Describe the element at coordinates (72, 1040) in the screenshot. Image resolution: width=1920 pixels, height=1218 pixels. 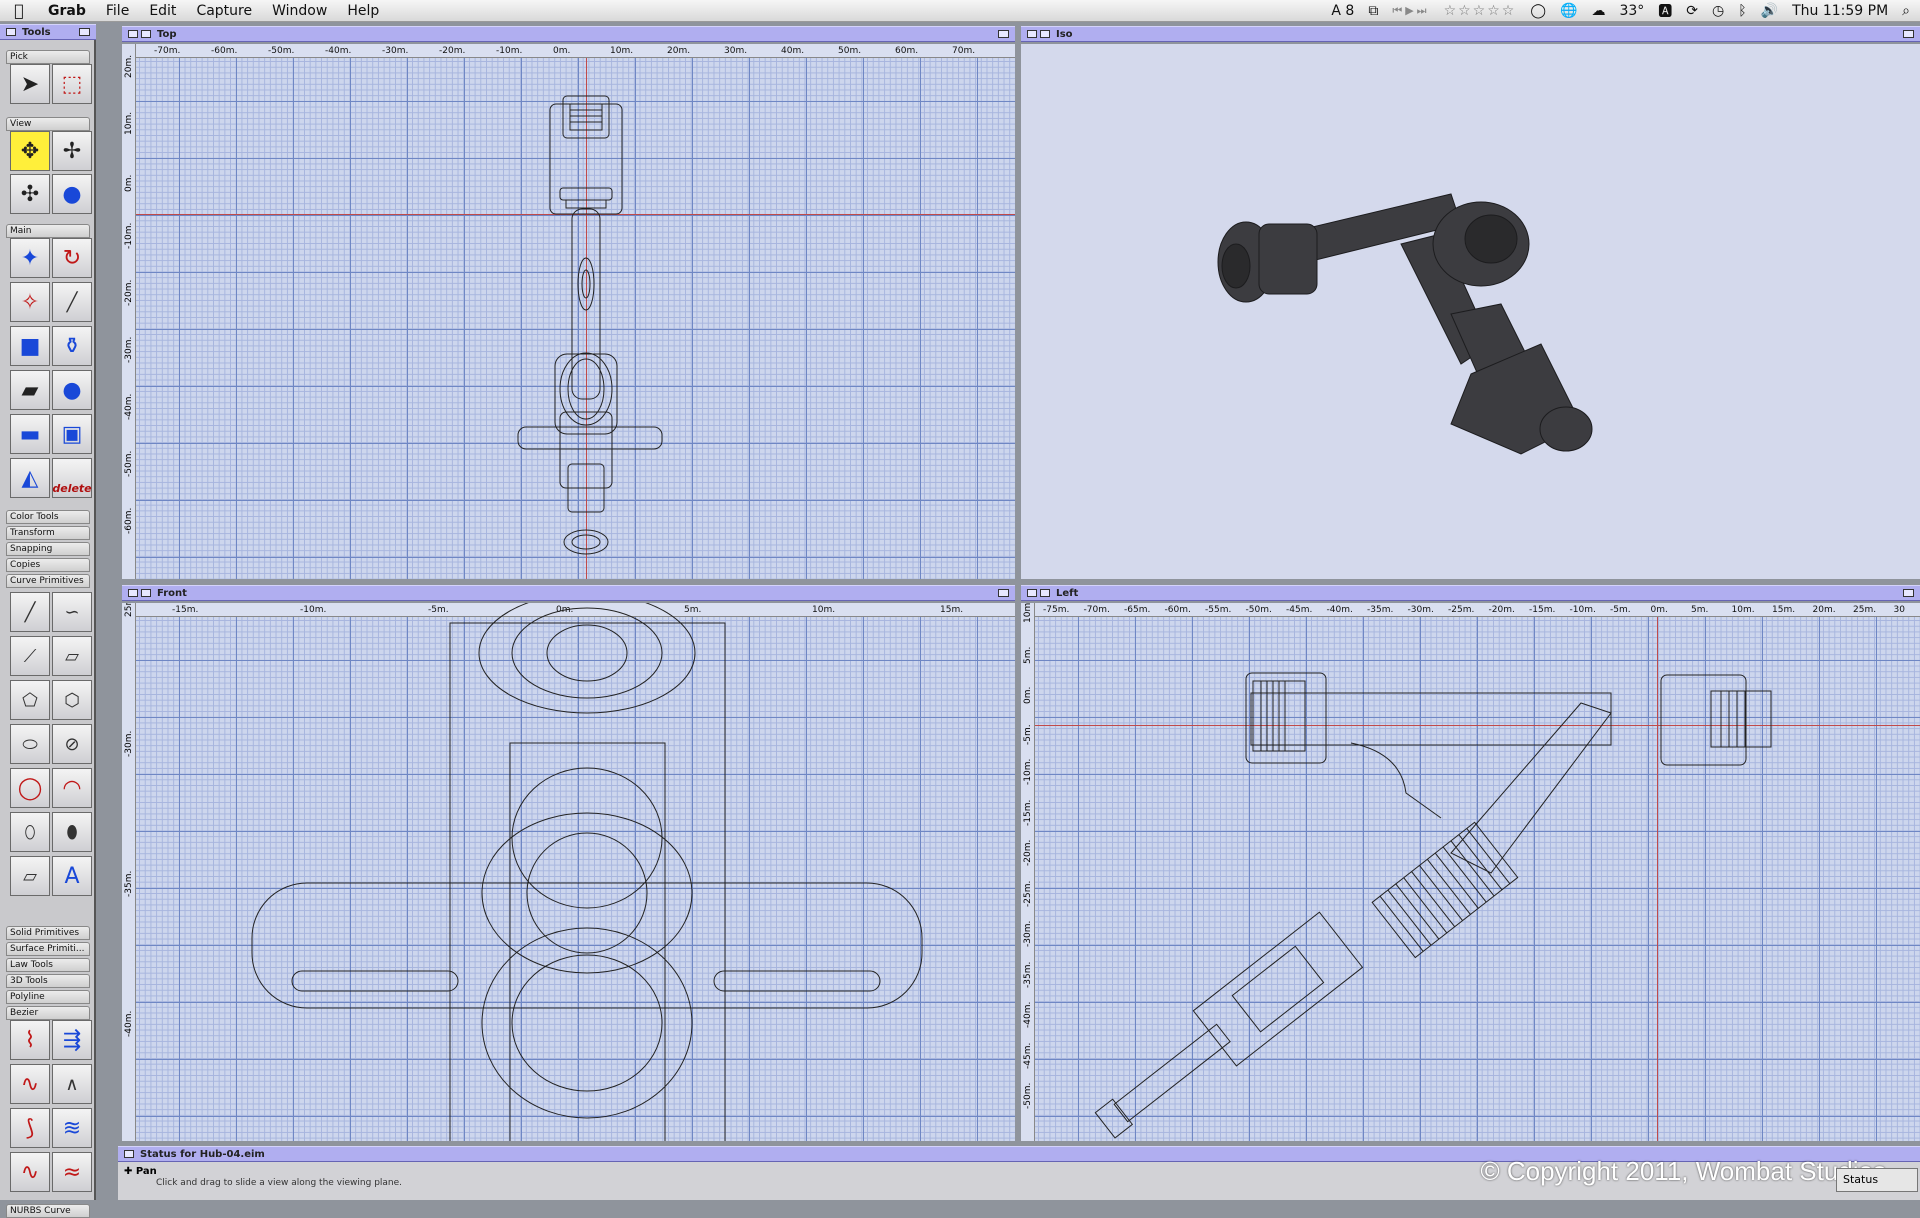
I see `bezier-tool-2-icon: ⇶` at that location.